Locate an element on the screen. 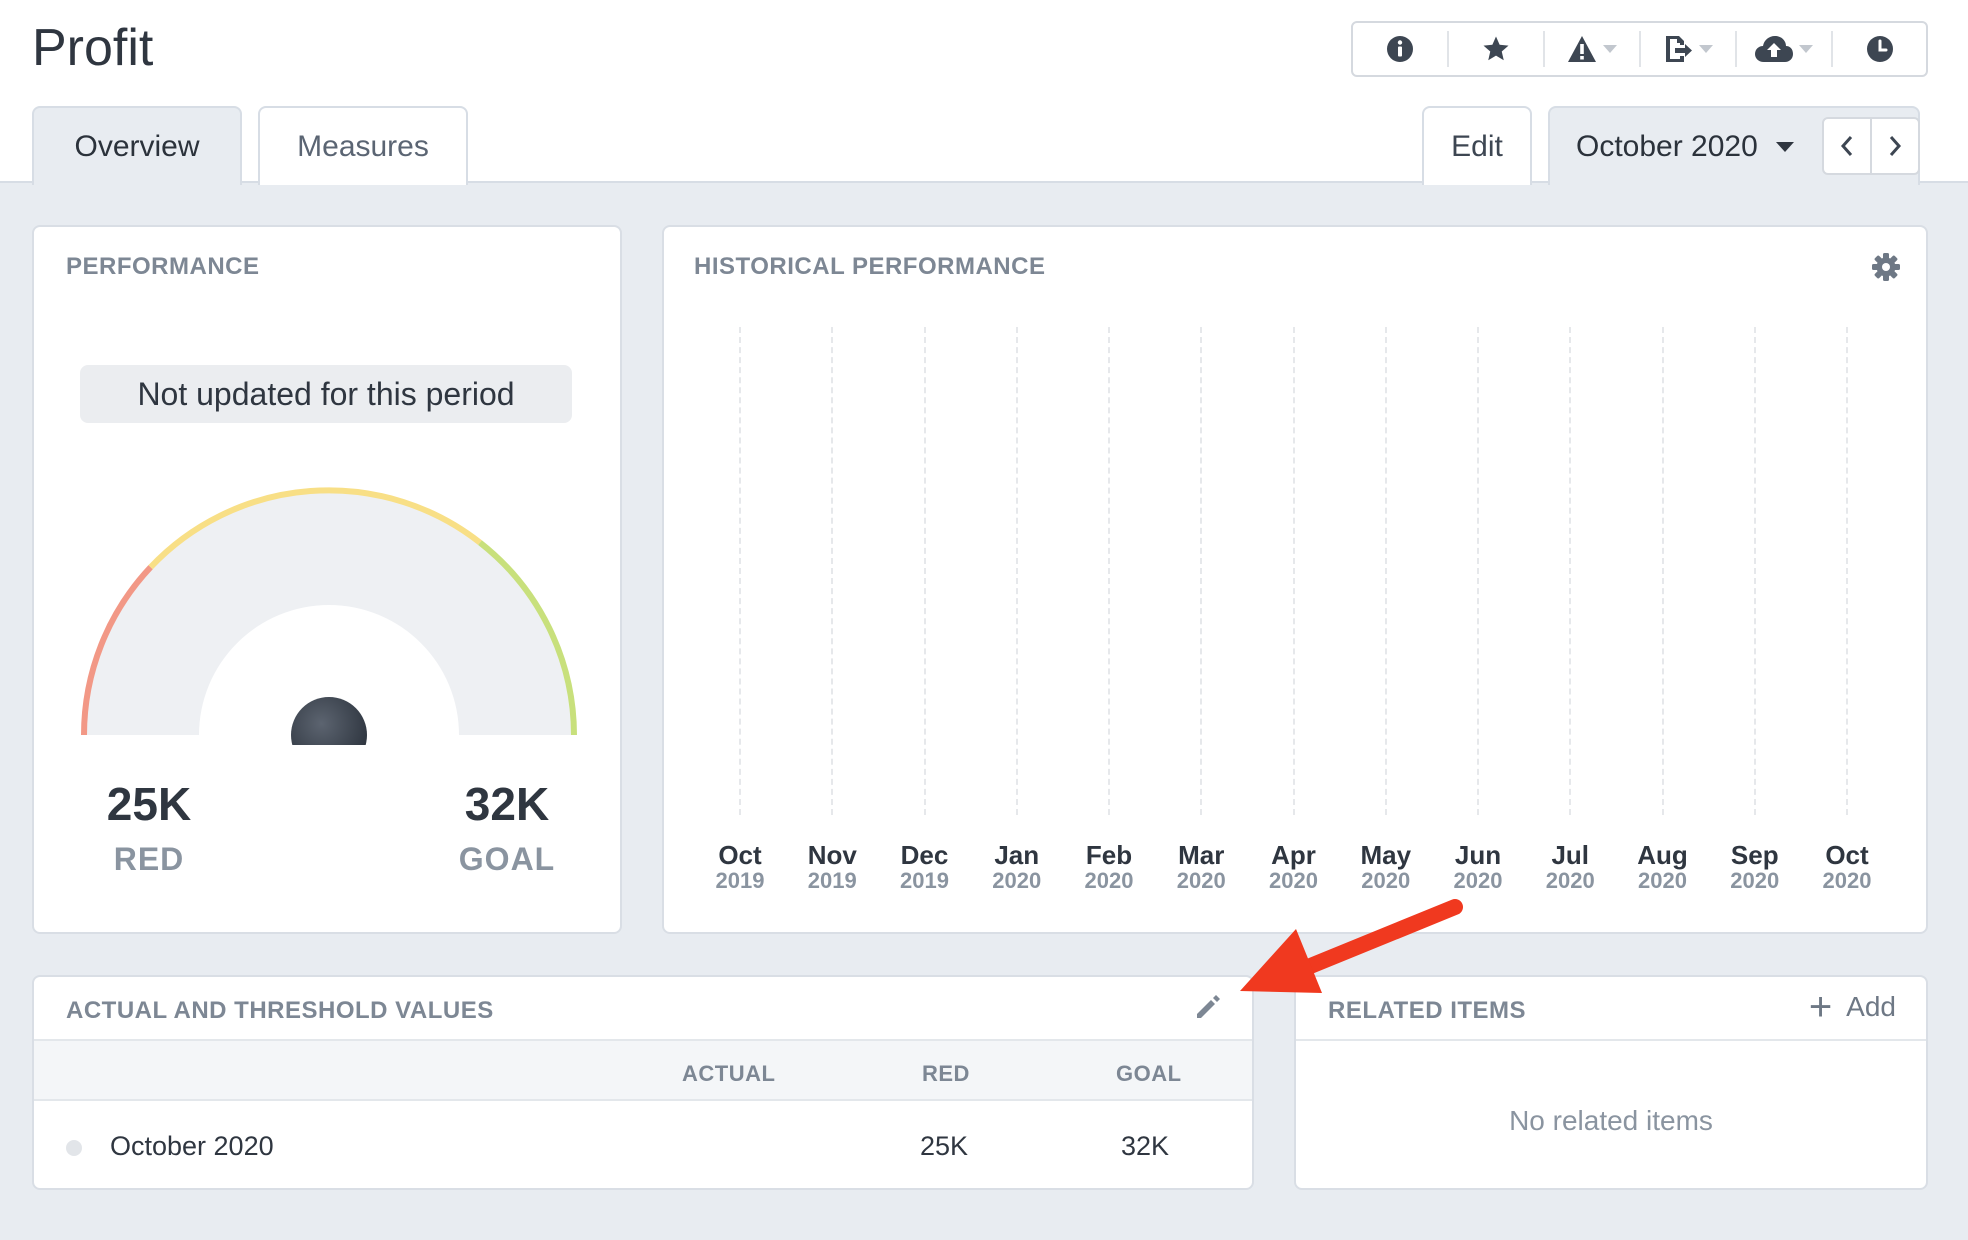 This screenshot has height=1240, width=1968. month-tick: Jan 2020 is located at coordinates (1017, 867).